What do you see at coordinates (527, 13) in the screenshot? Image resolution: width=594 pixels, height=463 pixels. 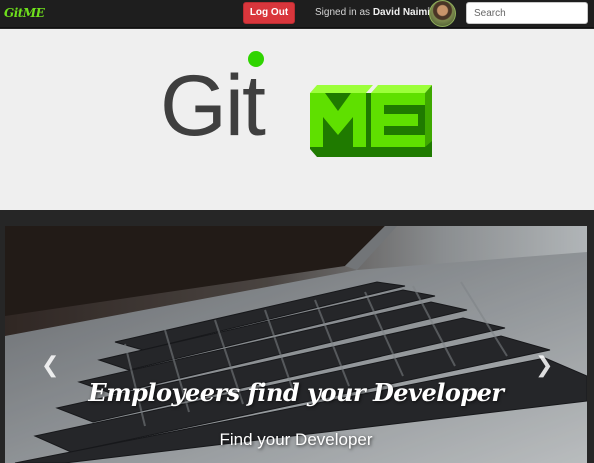 I see `search-input` at bounding box center [527, 13].